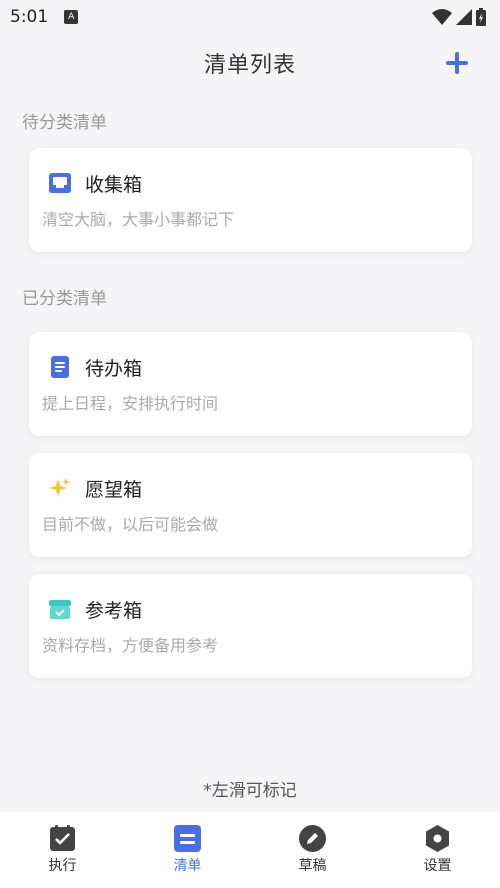 The height and width of the screenshot is (888, 500). I want to click on tab-label: 清单, so click(187, 866).